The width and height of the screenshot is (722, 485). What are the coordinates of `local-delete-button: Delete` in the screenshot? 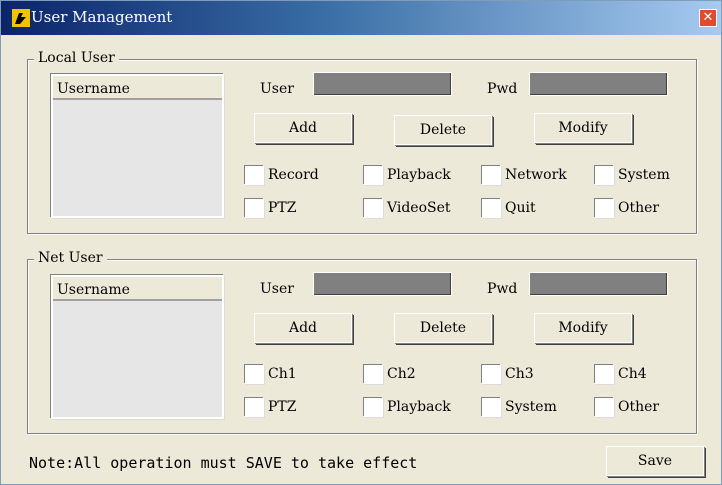 It's located at (443, 130).